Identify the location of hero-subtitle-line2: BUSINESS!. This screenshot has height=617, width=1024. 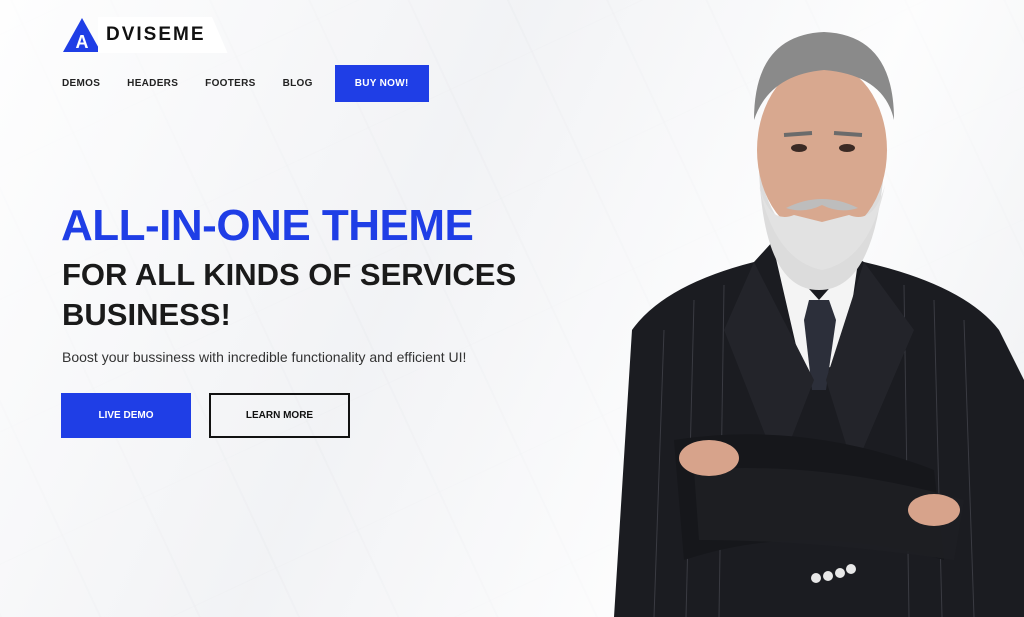
(146, 314).